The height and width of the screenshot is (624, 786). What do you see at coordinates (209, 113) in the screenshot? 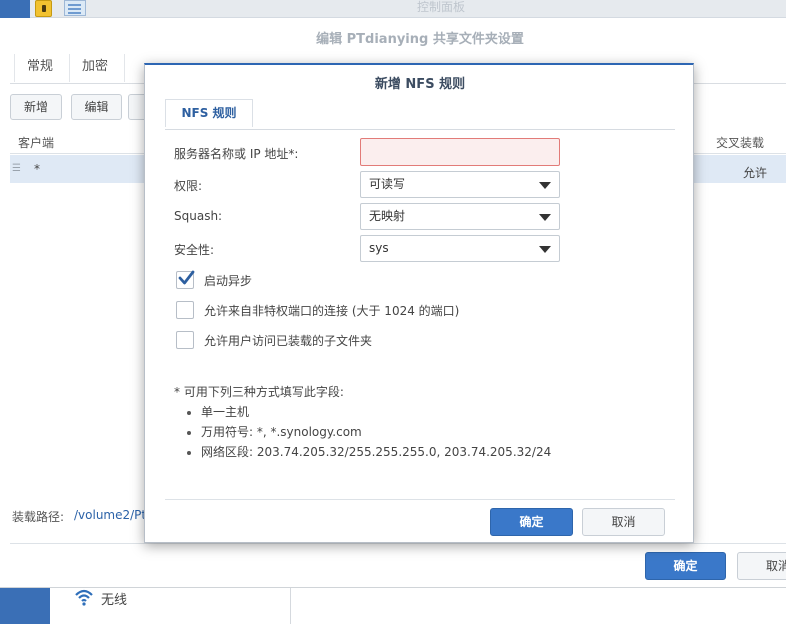
I see `tab-nfs-rule: NFS 规则` at bounding box center [209, 113].